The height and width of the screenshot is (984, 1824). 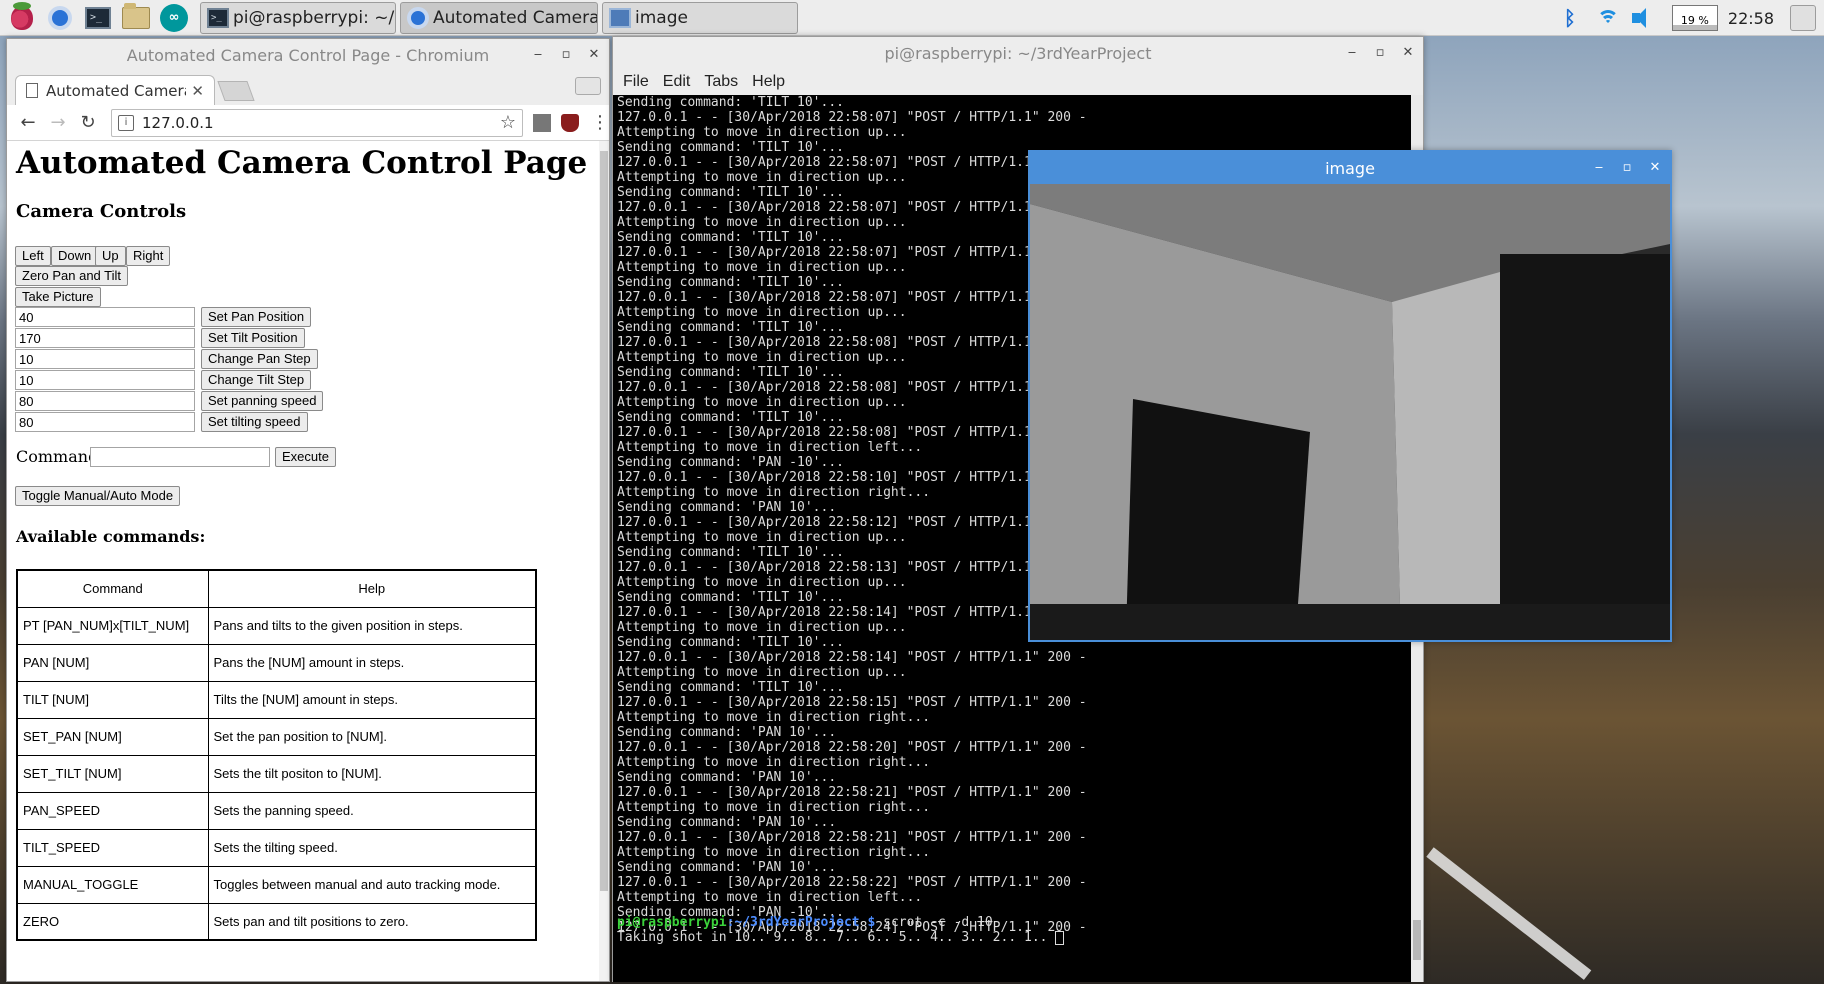 I want to click on command-input, so click(x=180, y=457).